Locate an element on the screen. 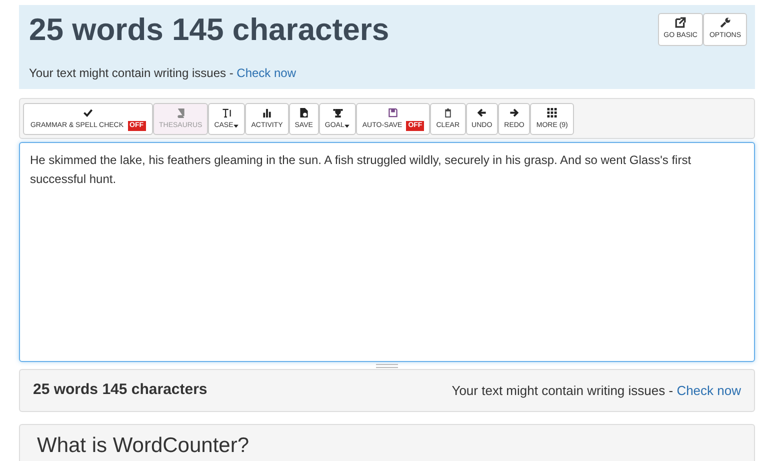 The image size is (768, 461). arrow-right-icon is located at coordinates (514, 113).